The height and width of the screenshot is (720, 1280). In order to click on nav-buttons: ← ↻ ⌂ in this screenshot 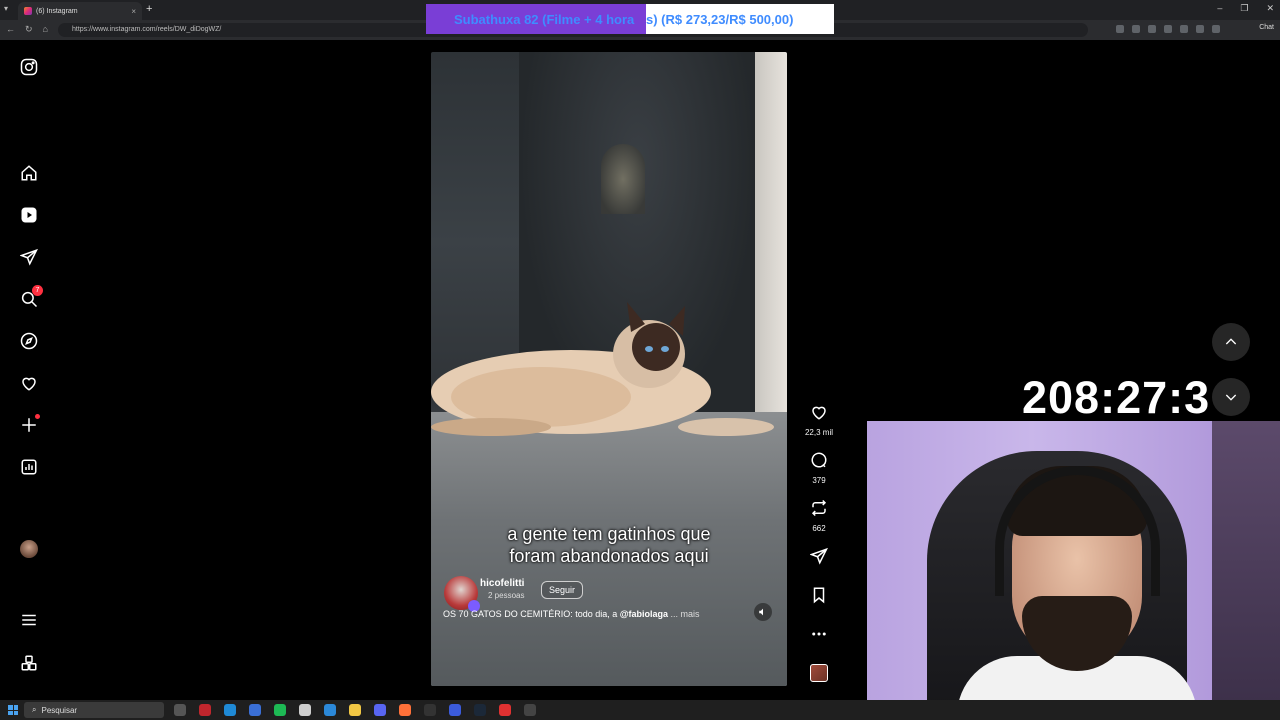, I will do `click(27, 29)`.